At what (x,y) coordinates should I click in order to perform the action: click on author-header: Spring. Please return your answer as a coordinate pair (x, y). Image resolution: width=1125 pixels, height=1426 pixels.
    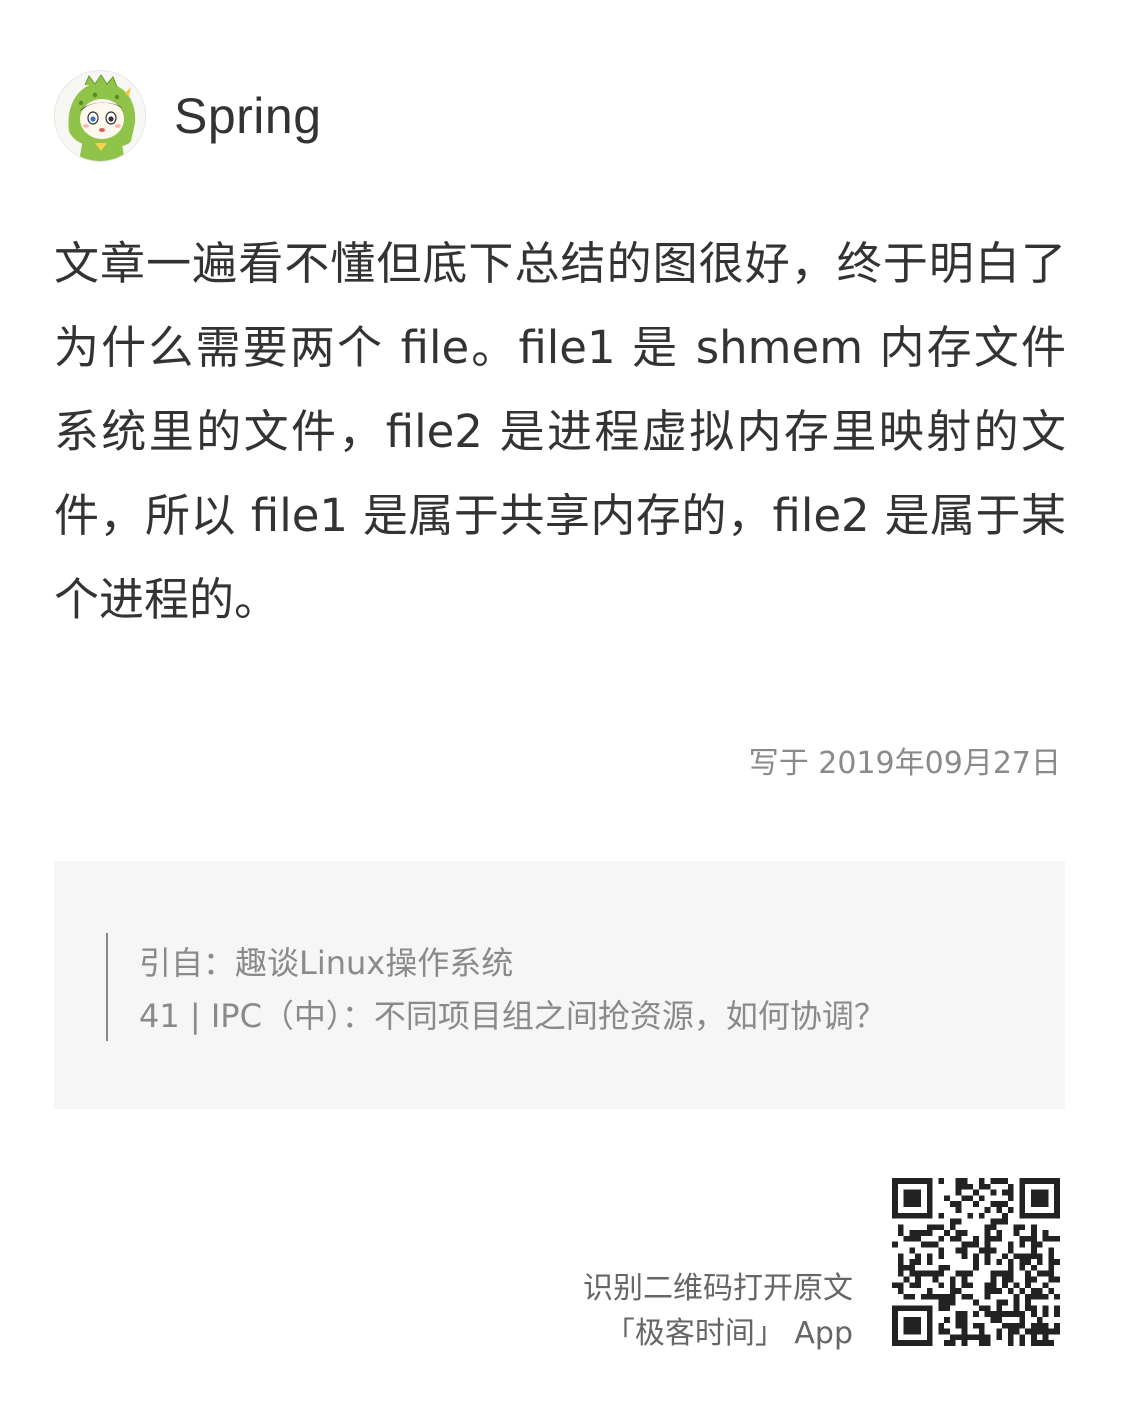
    Looking at the image, I should click on (188, 116).